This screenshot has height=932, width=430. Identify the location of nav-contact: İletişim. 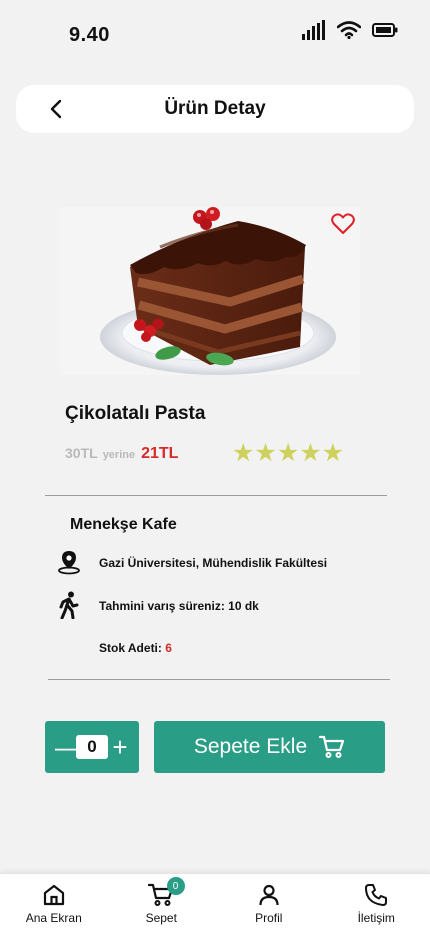
(376, 903).